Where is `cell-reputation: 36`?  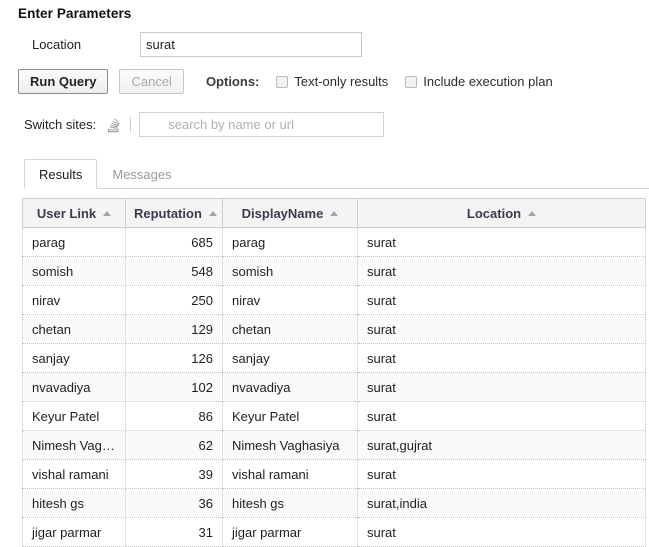 cell-reputation: 36 is located at coordinates (174, 503).